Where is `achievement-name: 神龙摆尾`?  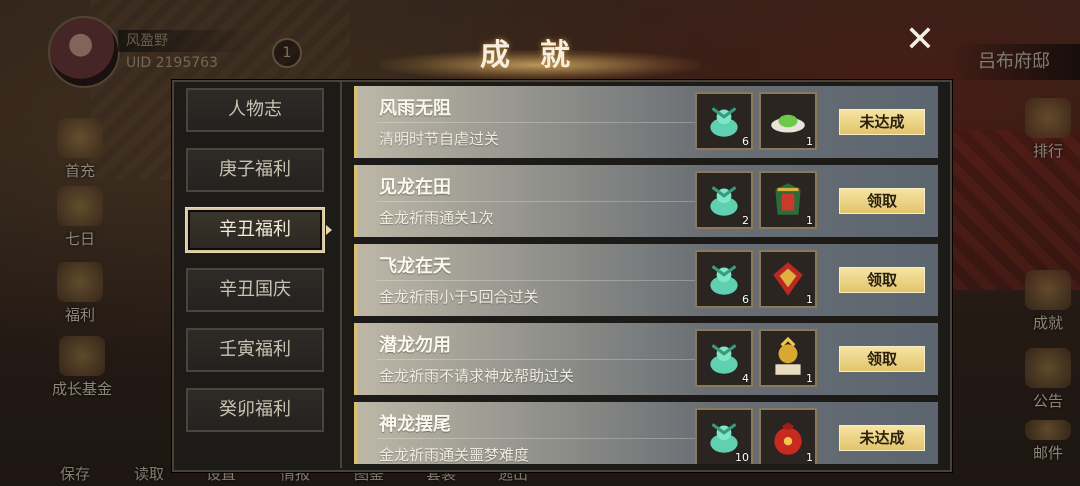
achievement-name: 神龙摆尾 is located at coordinates (415, 424).